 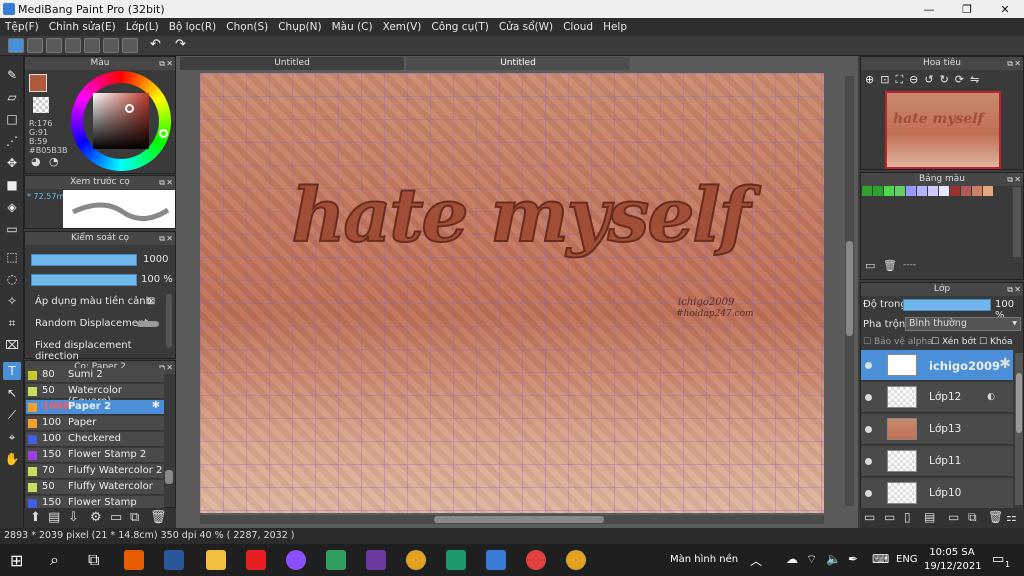 What do you see at coordinates (937, 461) in the screenshot?
I see `layer-row: Lớp11` at bounding box center [937, 461].